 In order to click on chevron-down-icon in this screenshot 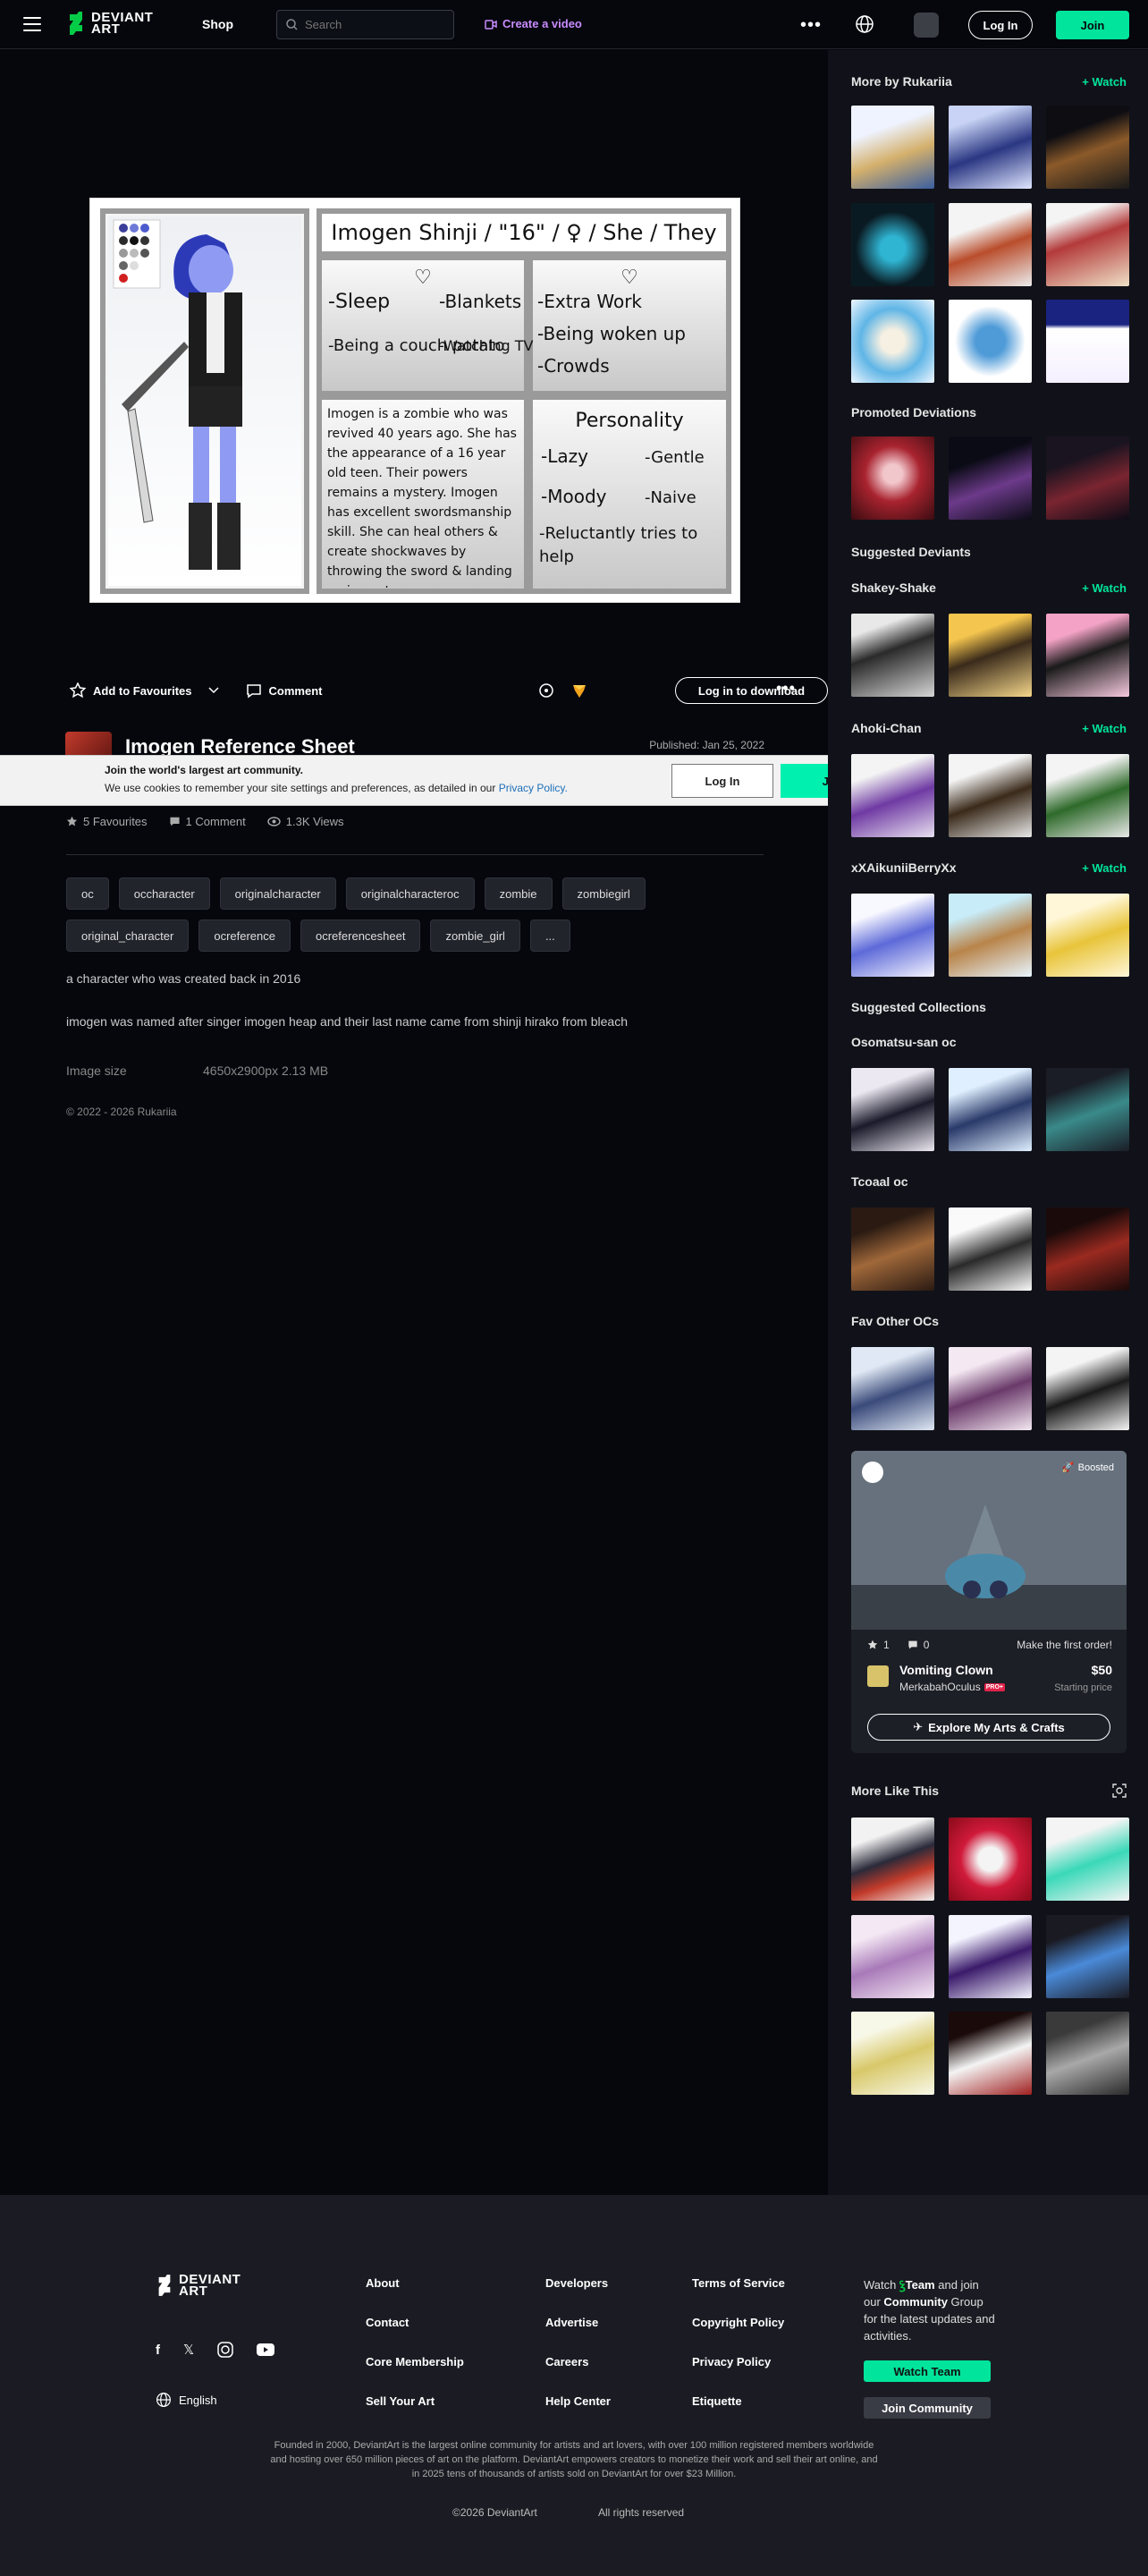, I will do `click(213, 690)`.